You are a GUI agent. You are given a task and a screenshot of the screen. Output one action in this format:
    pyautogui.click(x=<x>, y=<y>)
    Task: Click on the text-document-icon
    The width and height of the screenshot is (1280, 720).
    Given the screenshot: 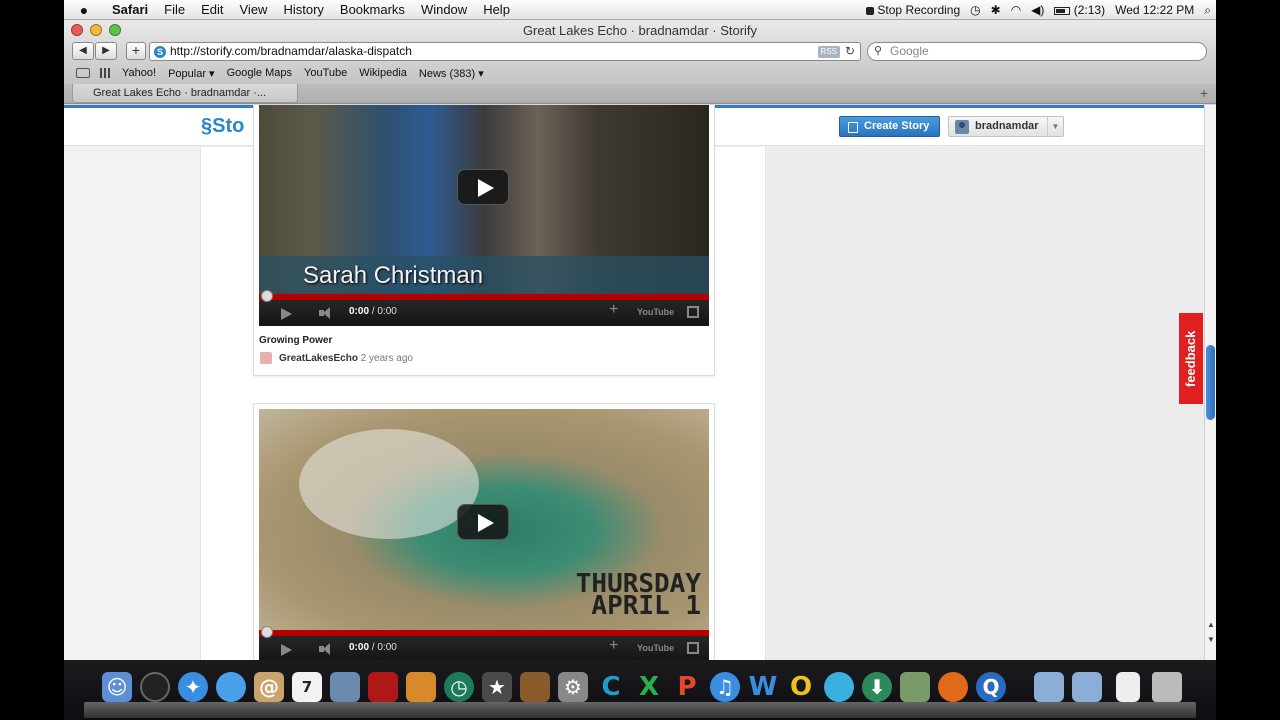 What is the action you would take?
    pyautogui.click(x=1128, y=687)
    